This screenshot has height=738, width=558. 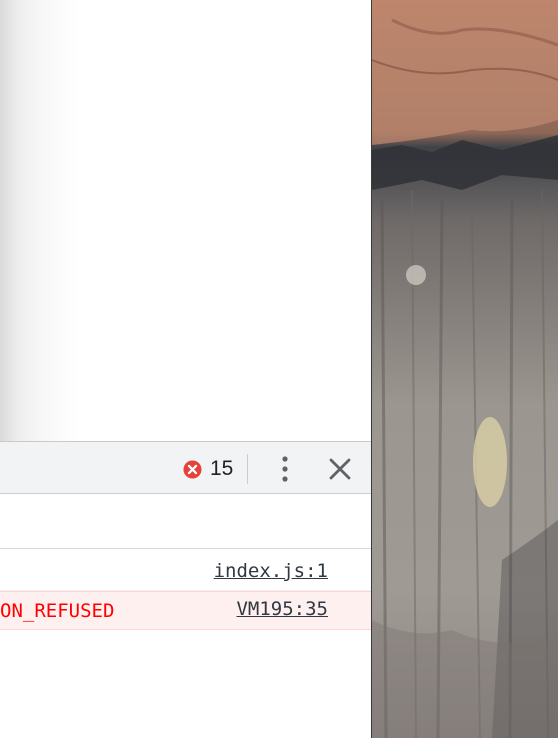 What do you see at coordinates (208, 469) in the screenshot?
I see `error-counter-button: 15` at bounding box center [208, 469].